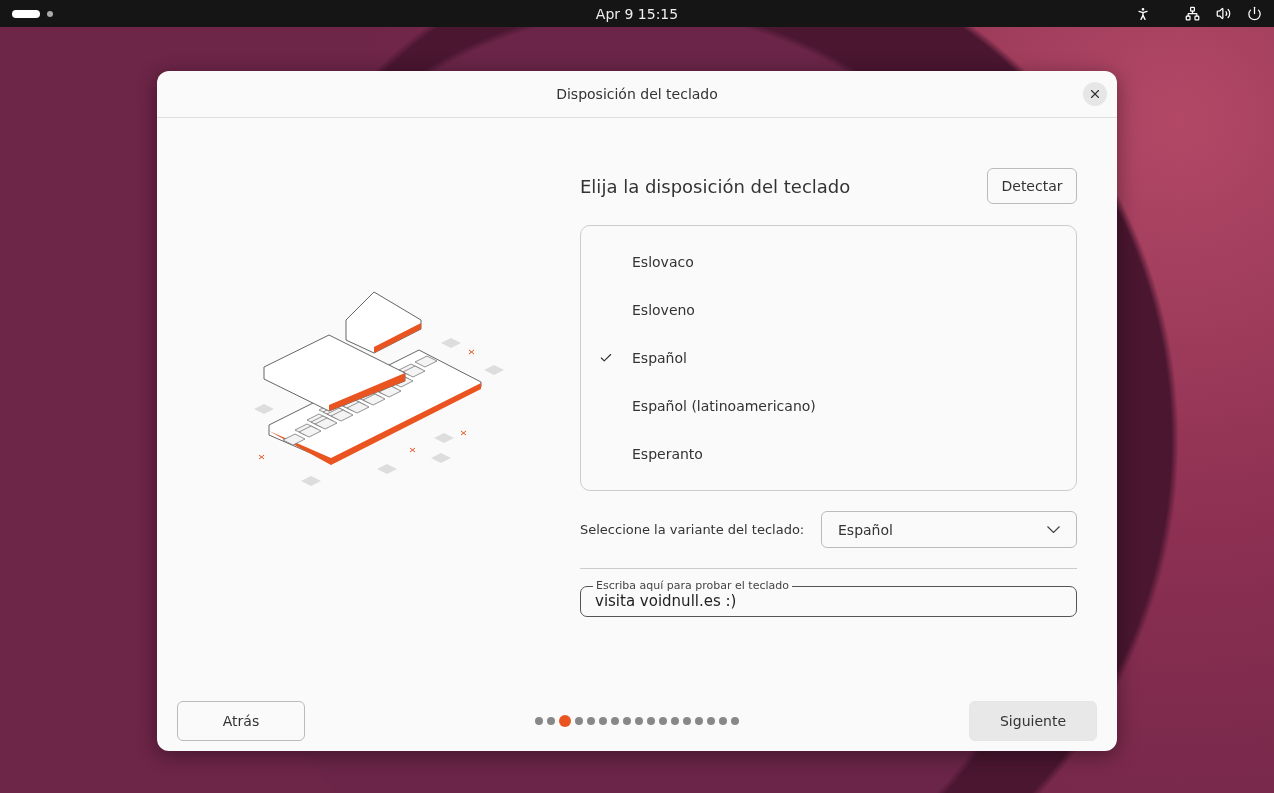  What do you see at coordinates (1143, 13) in the screenshot?
I see `accessibility-icon` at bounding box center [1143, 13].